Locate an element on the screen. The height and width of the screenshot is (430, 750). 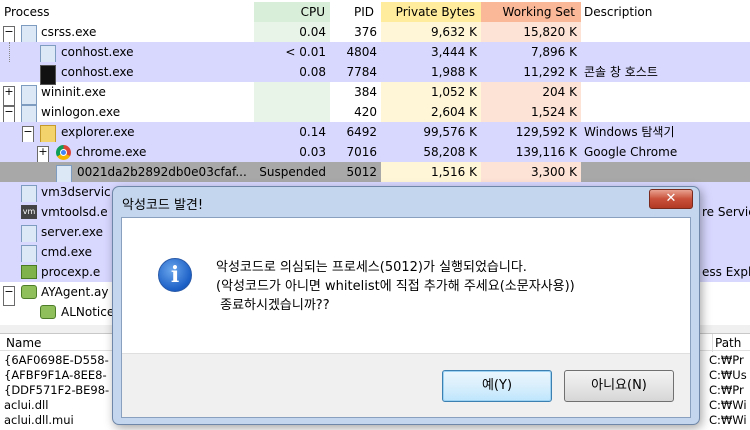
column-description: Description is located at coordinates (664, 12).